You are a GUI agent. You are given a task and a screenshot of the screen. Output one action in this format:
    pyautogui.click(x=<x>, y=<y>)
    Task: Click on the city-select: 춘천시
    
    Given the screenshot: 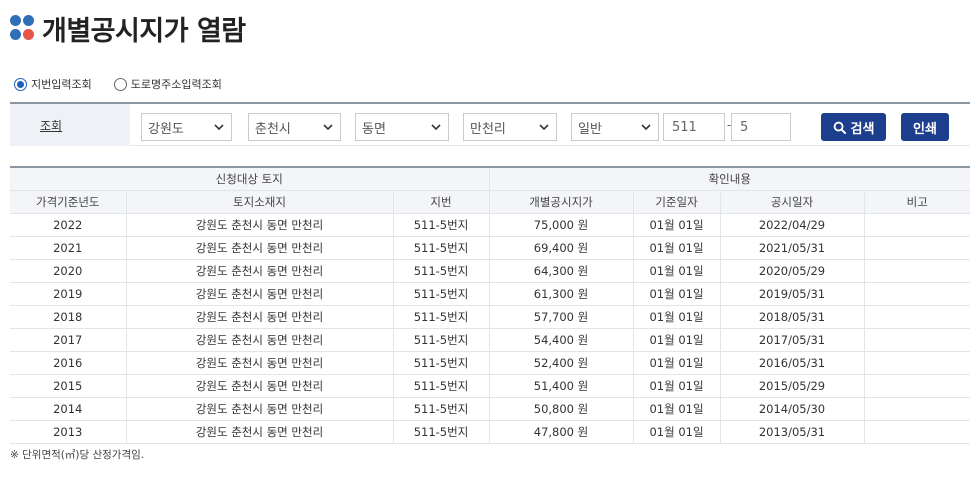 What is the action you would take?
    pyautogui.click(x=294, y=127)
    